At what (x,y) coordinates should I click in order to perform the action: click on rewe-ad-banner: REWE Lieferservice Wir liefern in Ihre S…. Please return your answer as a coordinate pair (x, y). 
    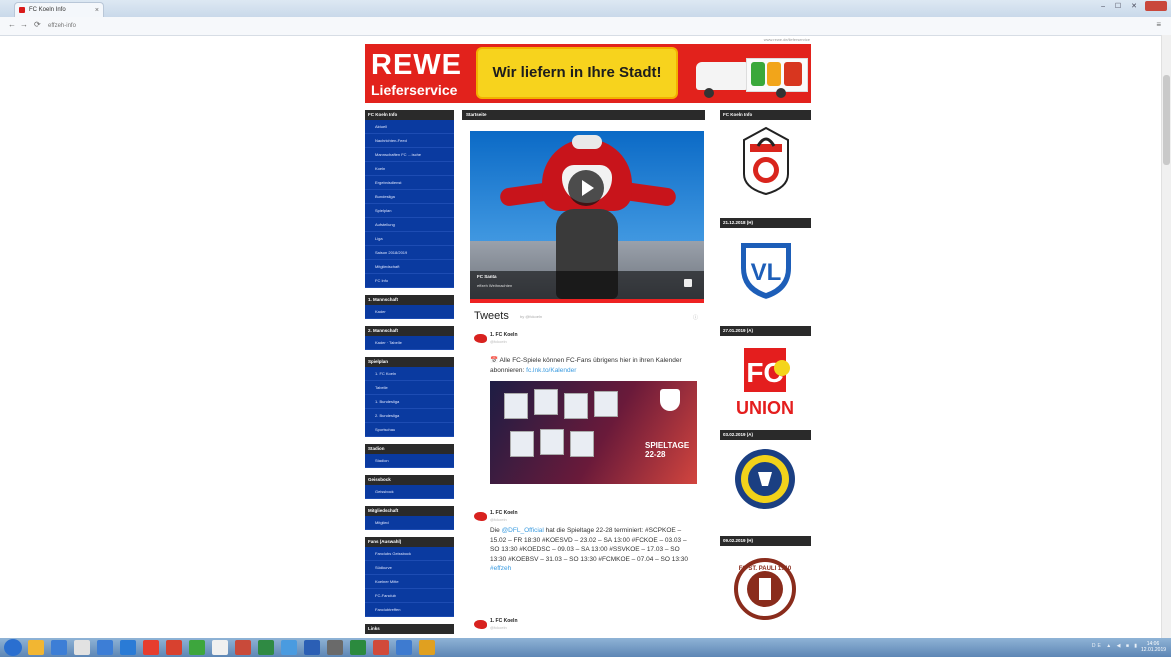
    Looking at the image, I should click on (588, 73).